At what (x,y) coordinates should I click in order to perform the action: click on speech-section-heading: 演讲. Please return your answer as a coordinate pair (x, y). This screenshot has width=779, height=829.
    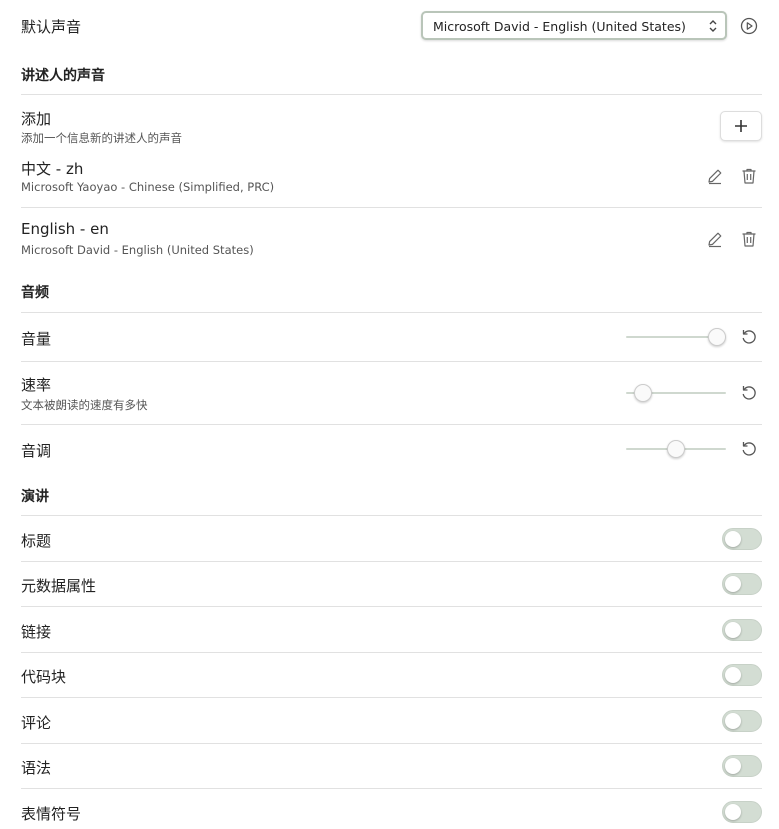
    Looking at the image, I should click on (35, 497).